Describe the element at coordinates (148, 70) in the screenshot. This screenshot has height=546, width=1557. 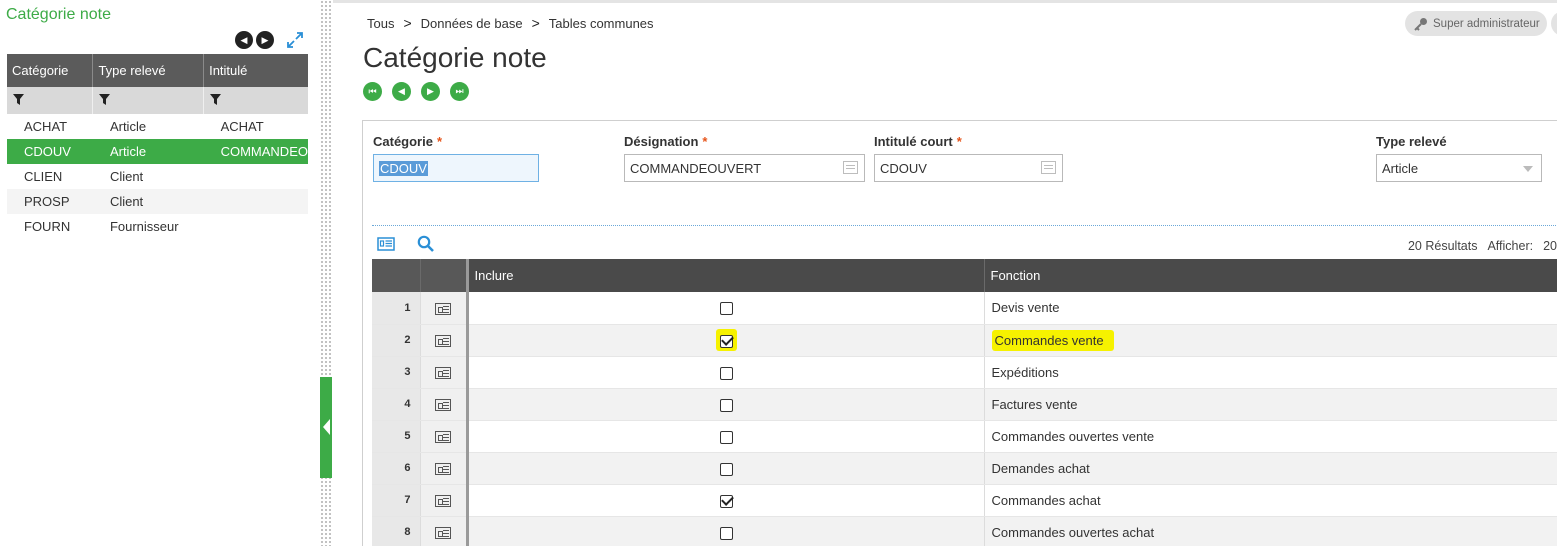
I see `column-header-type-releve: Type relevé` at that location.